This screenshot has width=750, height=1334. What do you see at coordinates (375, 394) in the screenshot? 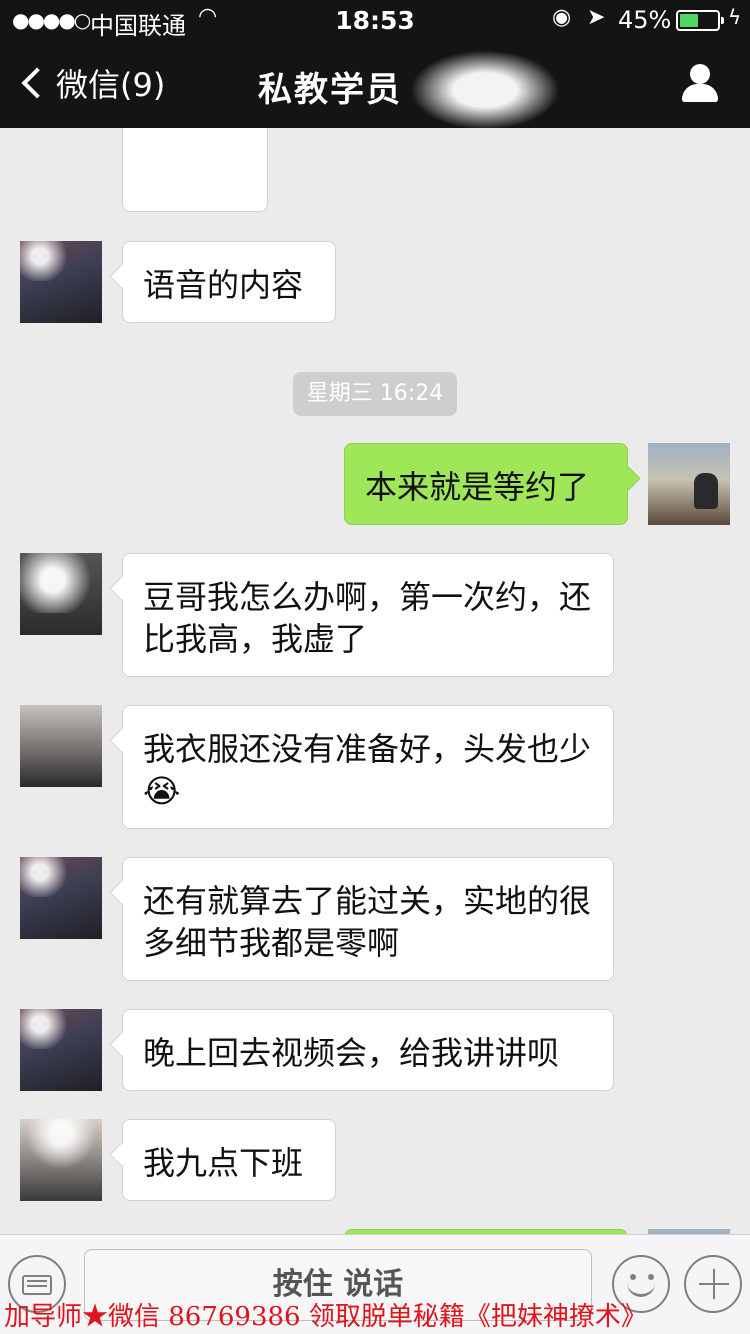
I see `chat-timestamp: 星期三 16:24` at bounding box center [375, 394].